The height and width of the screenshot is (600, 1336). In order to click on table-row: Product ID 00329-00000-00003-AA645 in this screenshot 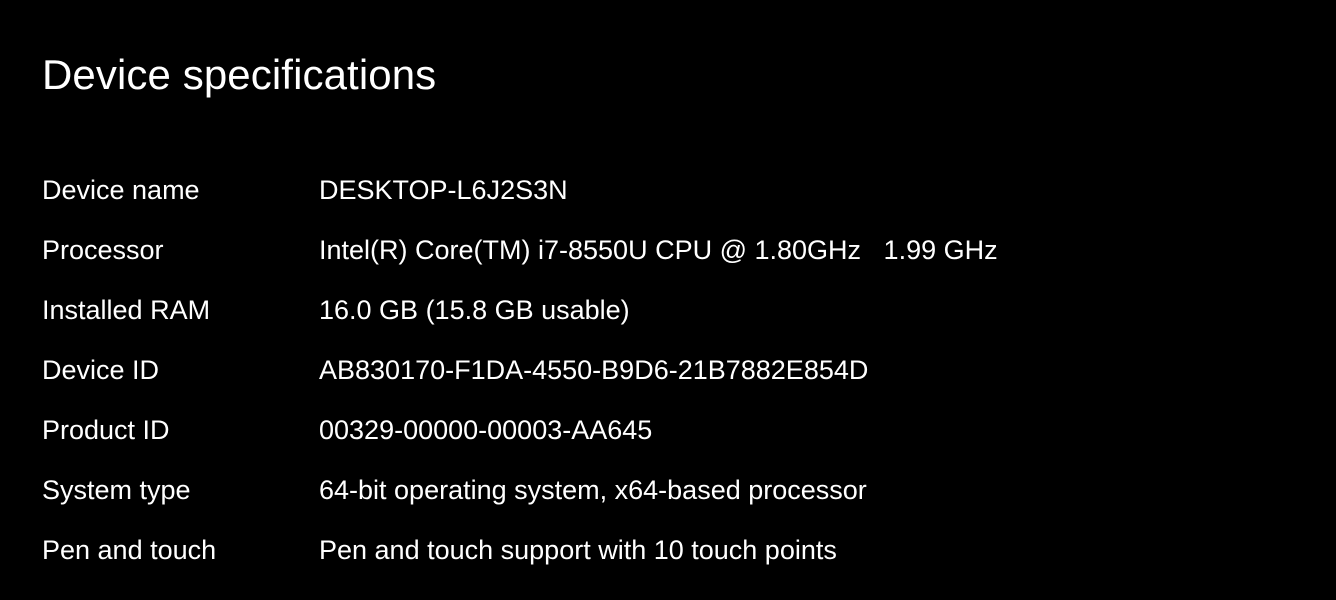, I will do `click(520, 430)`.